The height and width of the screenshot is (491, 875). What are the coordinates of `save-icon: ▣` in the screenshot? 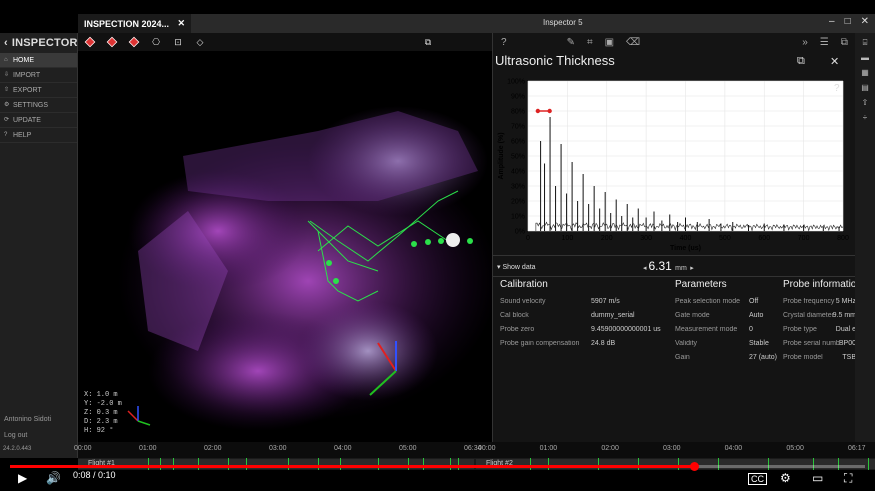 It's located at (609, 42).